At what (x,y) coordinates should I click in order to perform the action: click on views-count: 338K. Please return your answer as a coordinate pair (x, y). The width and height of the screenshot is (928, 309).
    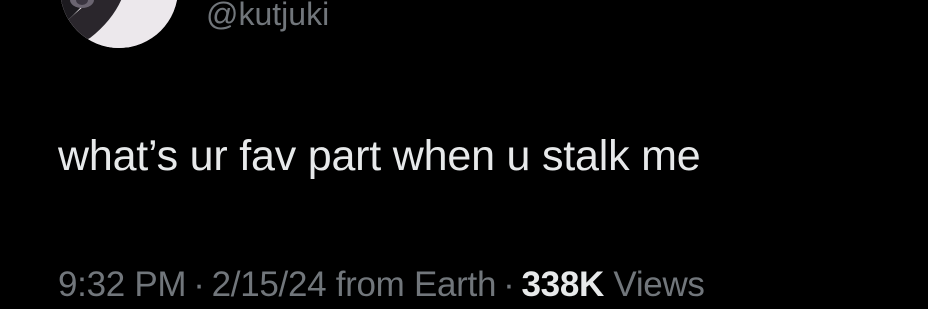
    Looking at the image, I should click on (562, 284).